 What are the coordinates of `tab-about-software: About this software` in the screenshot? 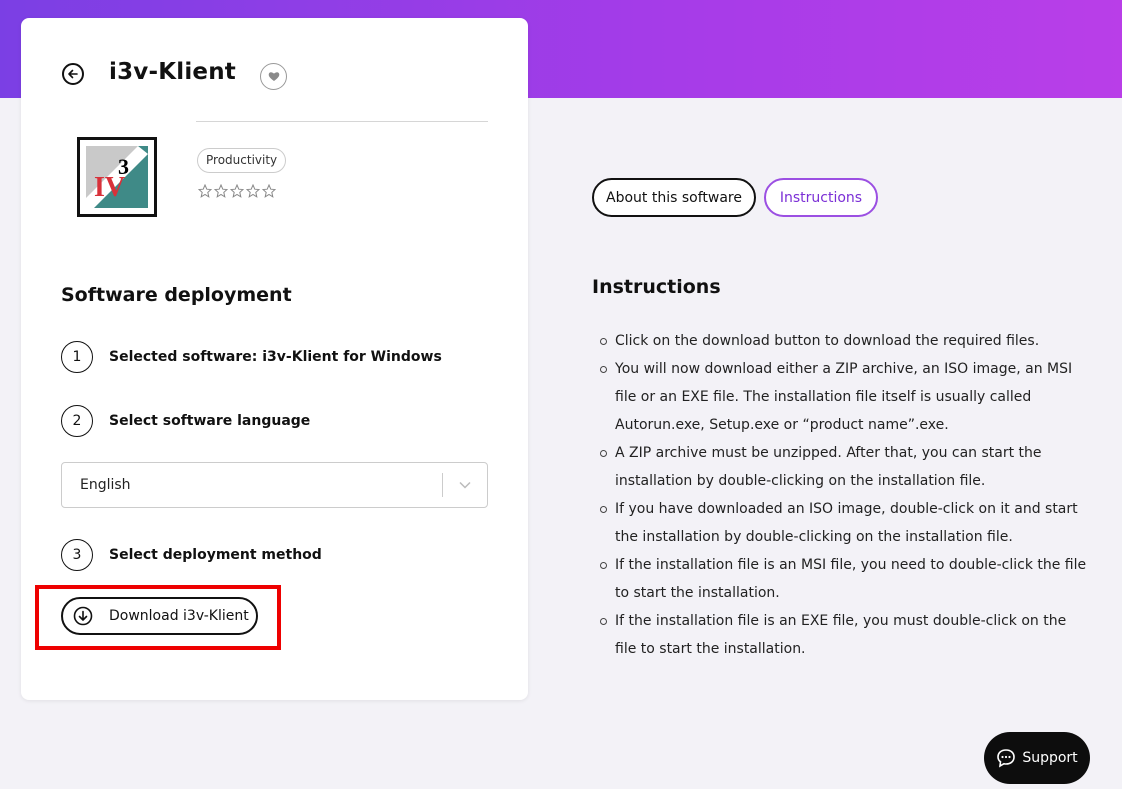 It's located at (674, 197).